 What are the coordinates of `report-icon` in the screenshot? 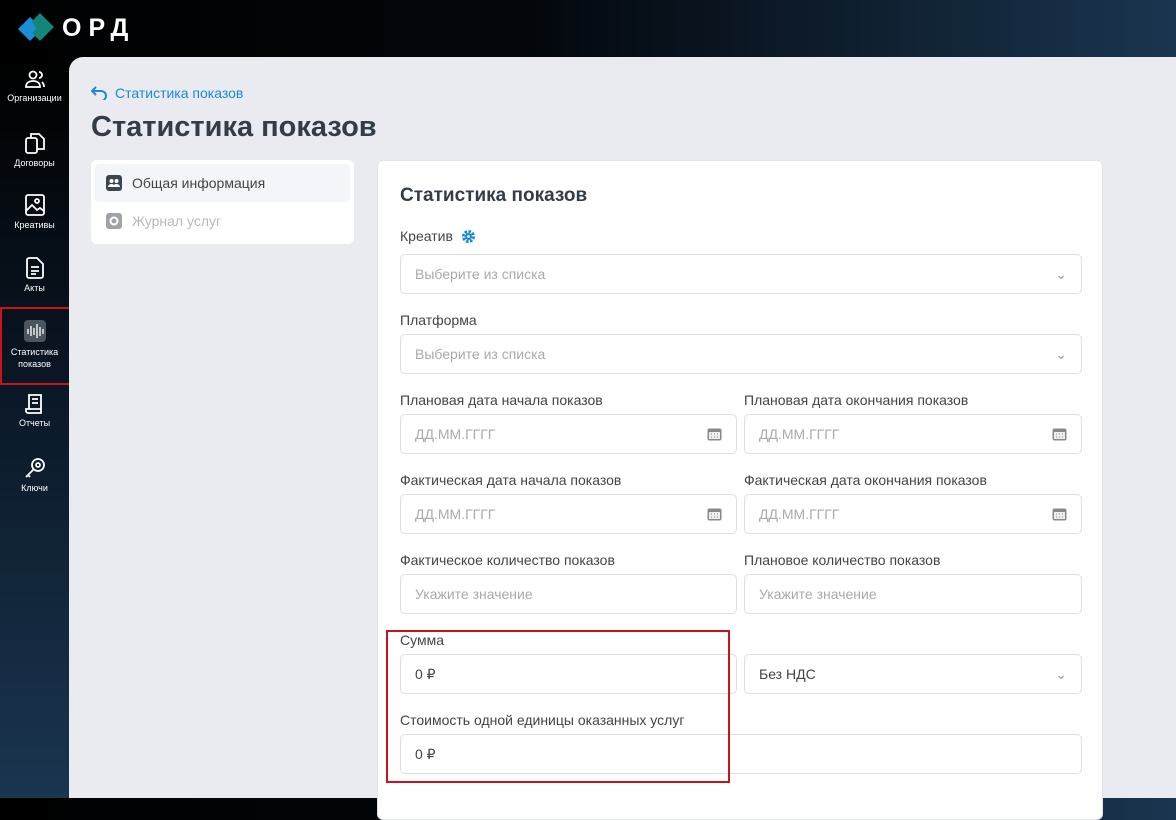 It's located at (33, 404).